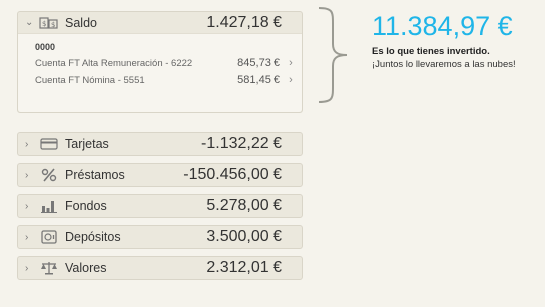 The width and height of the screenshot is (545, 307). What do you see at coordinates (244, 22) in the screenshot?
I see `saldo-amount: 1.427,18 €` at bounding box center [244, 22].